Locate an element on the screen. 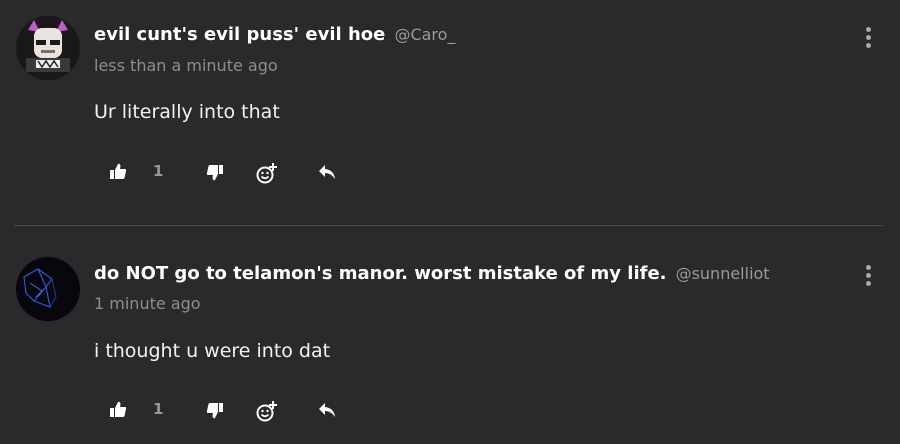 The height and width of the screenshot is (444, 900). more-vertical-icon is located at coordinates (868, 267).